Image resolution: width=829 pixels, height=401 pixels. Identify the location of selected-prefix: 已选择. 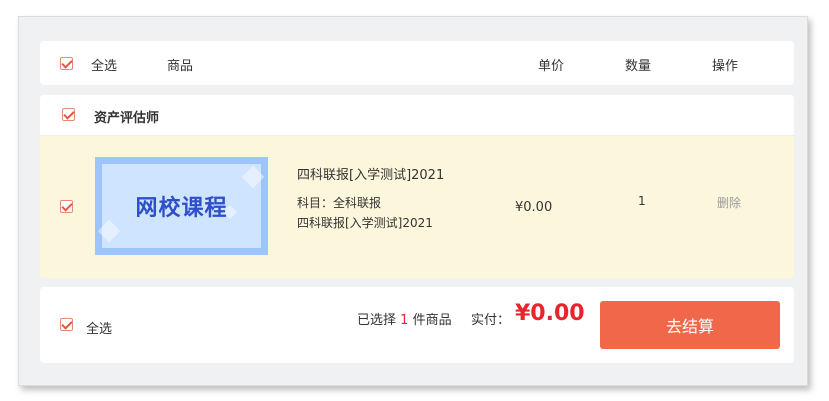
(377, 320).